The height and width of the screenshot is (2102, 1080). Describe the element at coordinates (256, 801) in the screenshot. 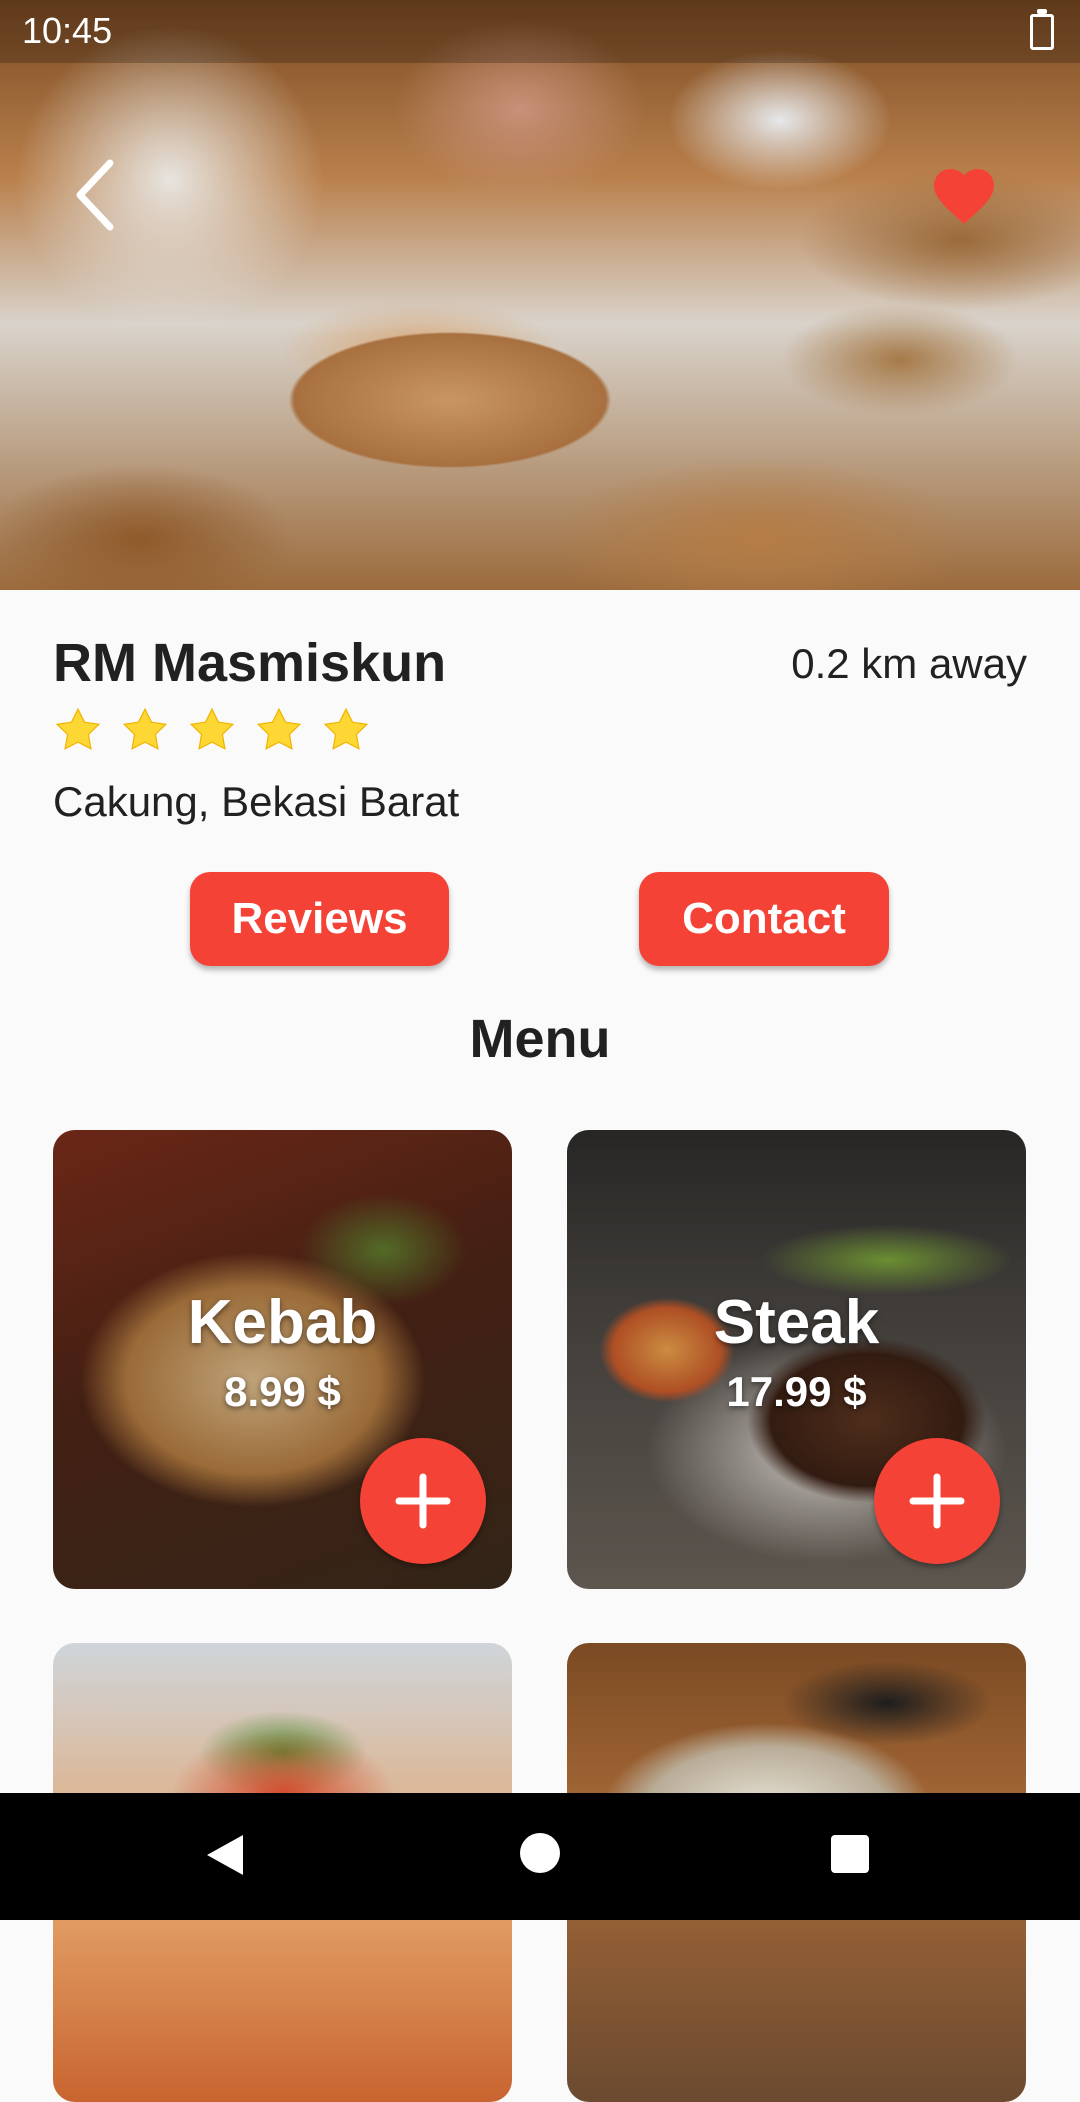

I see `restaurant-address: Cakung, Bekasi Barat` at that location.